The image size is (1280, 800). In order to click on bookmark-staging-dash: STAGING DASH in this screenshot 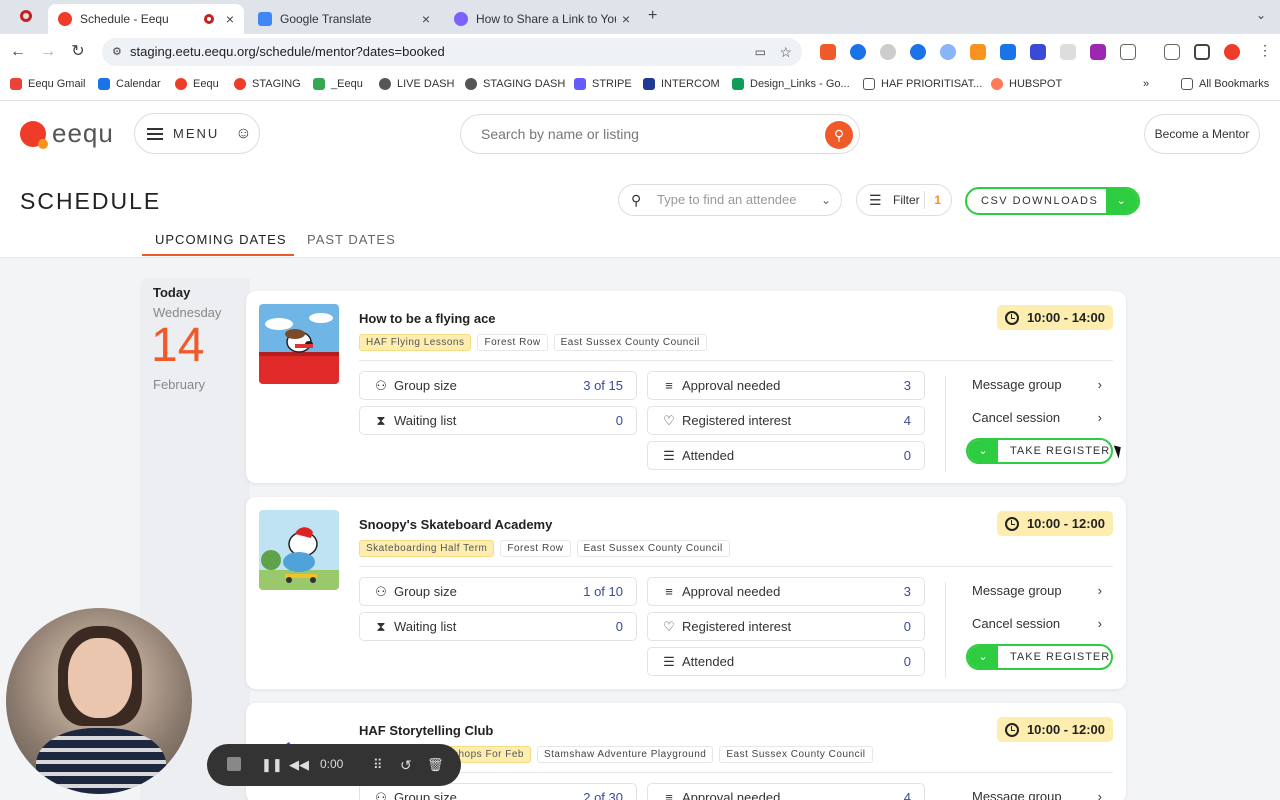, I will do `click(515, 84)`.